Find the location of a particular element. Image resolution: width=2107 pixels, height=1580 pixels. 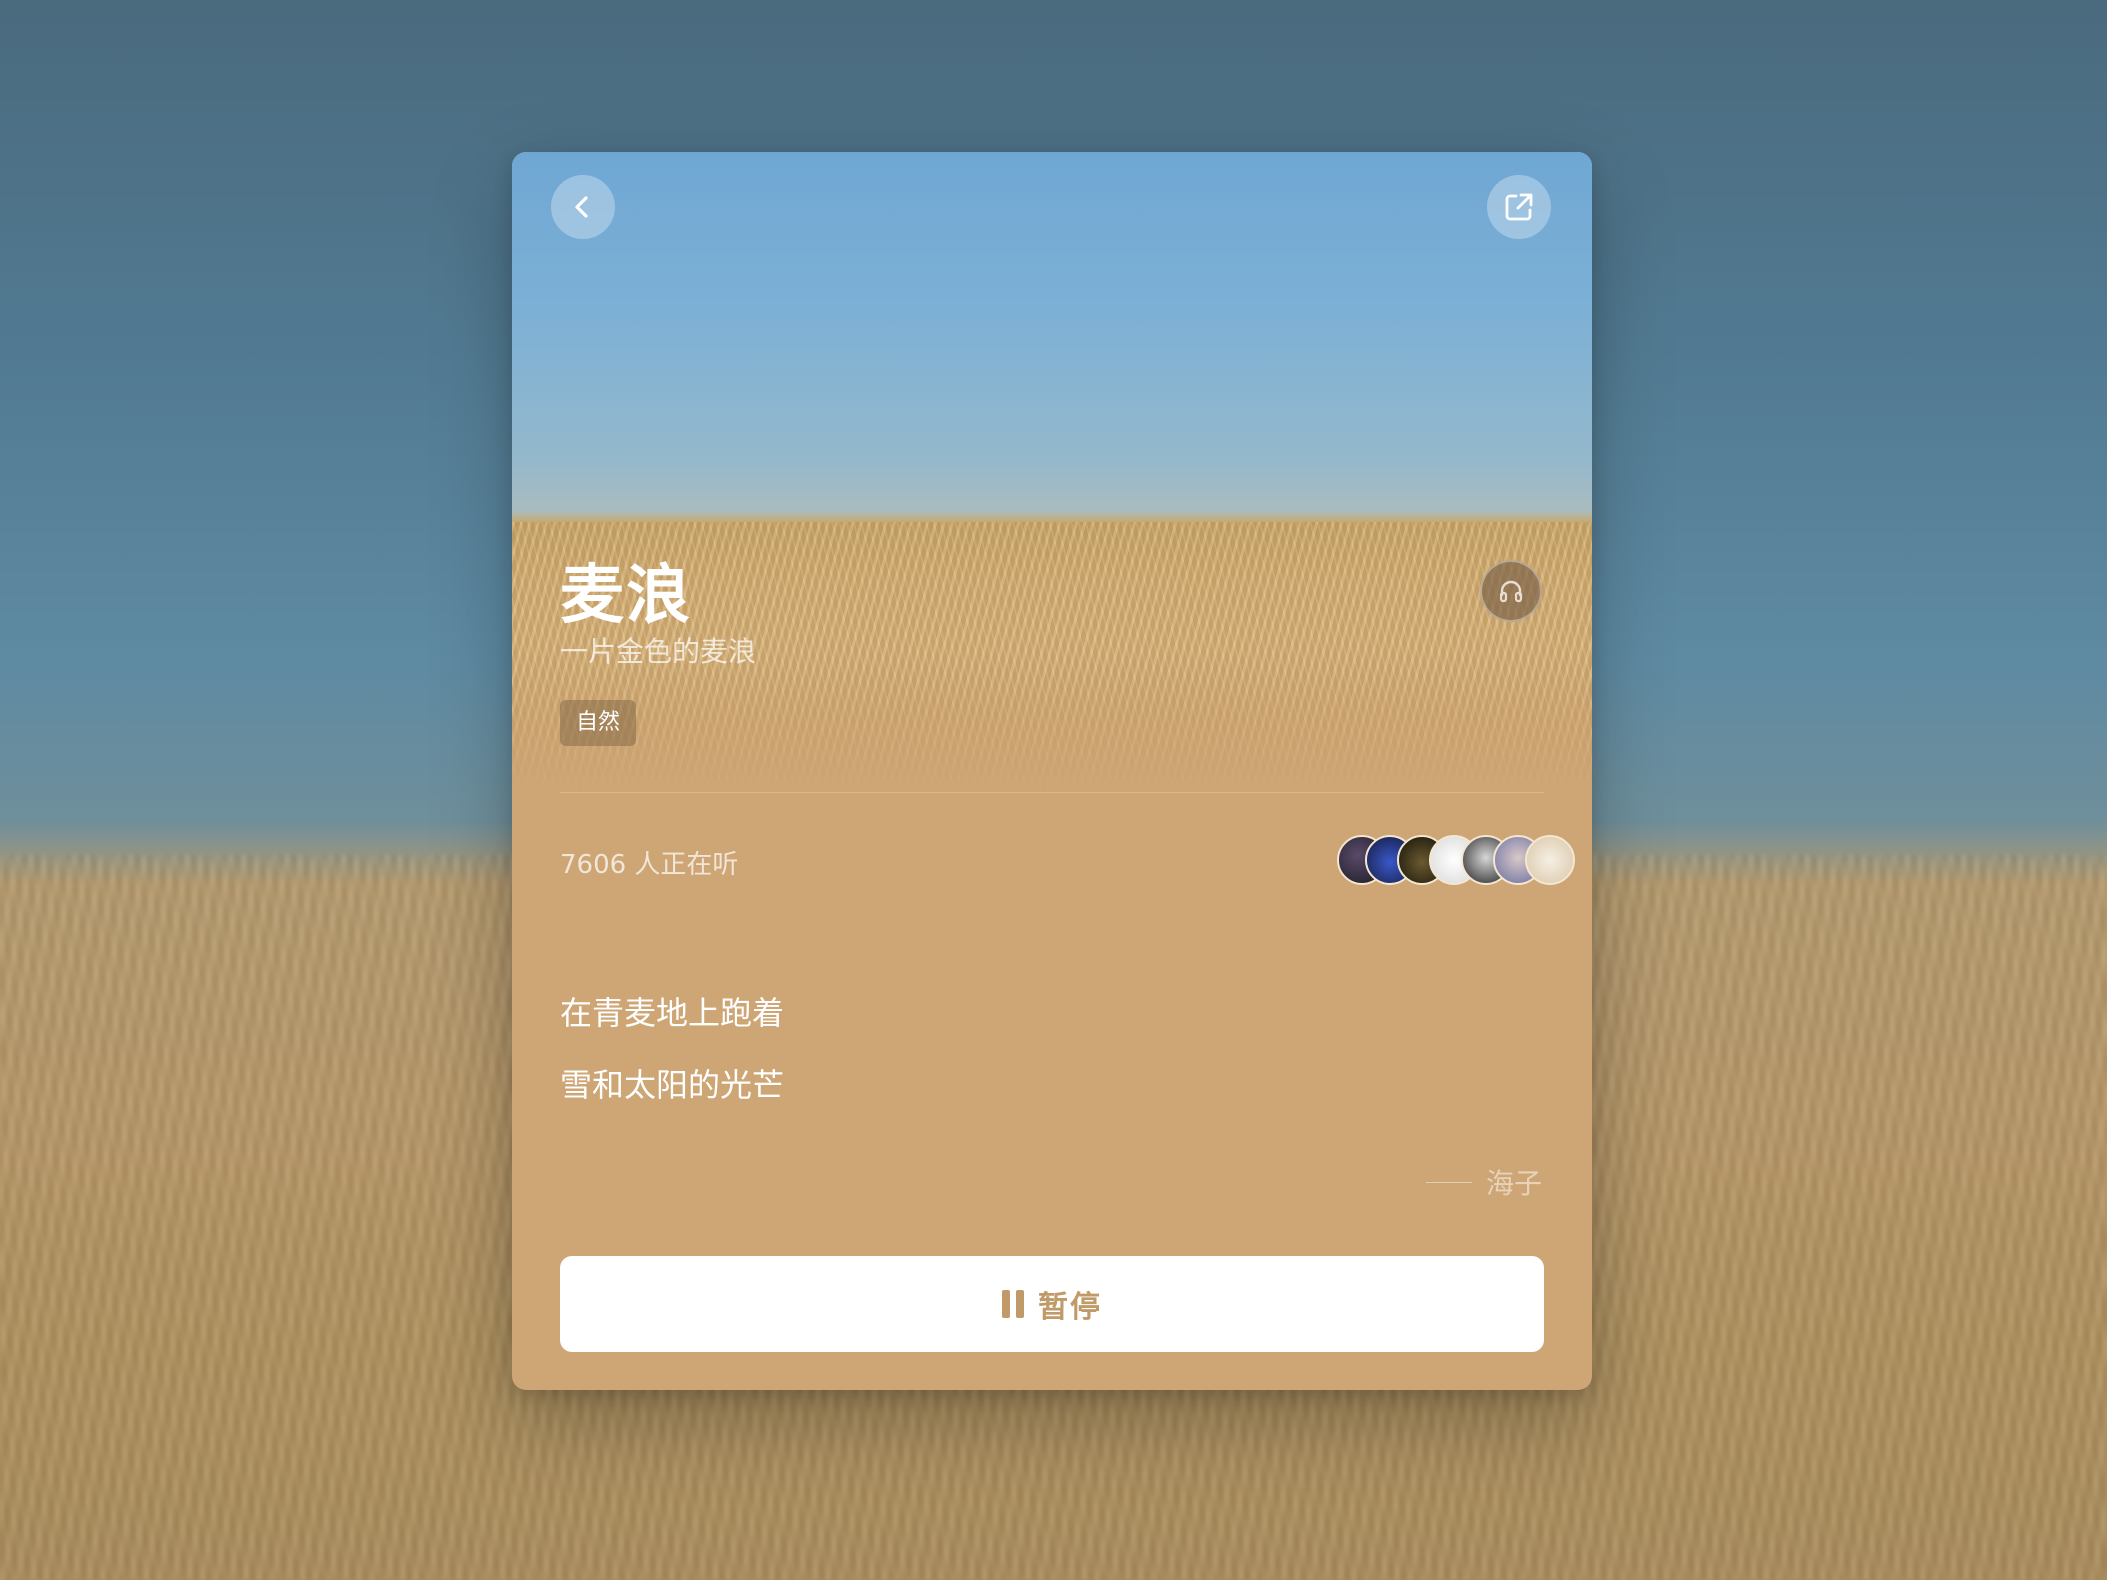

avatar is located at coordinates (1550, 860).